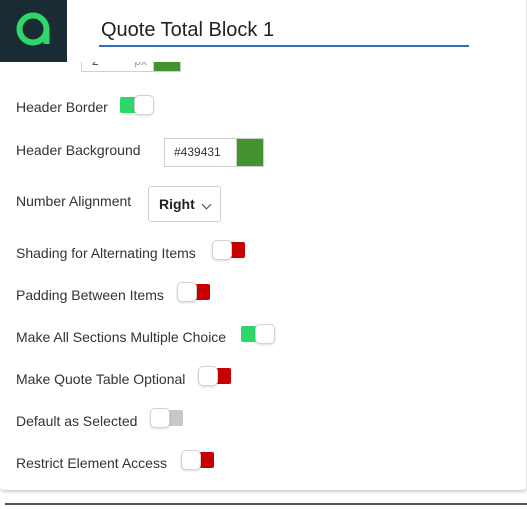  What do you see at coordinates (193, 292) in the screenshot?
I see `padding-between-toggle` at bounding box center [193, 292].